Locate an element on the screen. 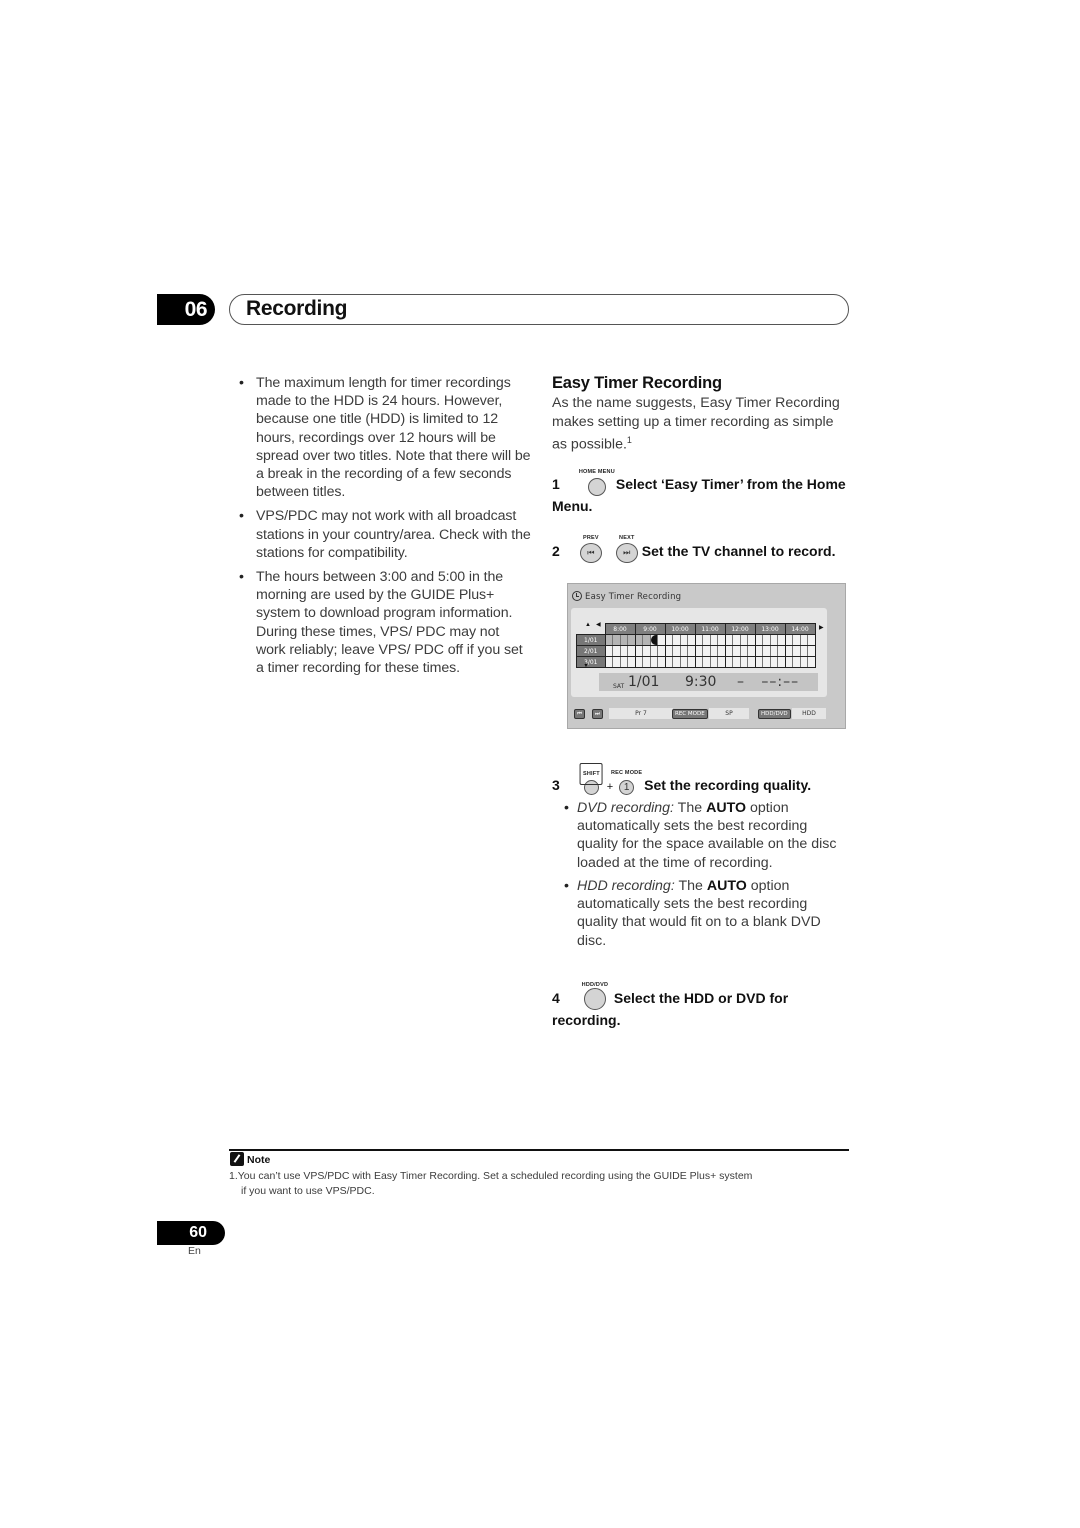 The height and width of the screenshot is (1528, 1080). footnote-ref: 1 is located at coordinates (629, 440).